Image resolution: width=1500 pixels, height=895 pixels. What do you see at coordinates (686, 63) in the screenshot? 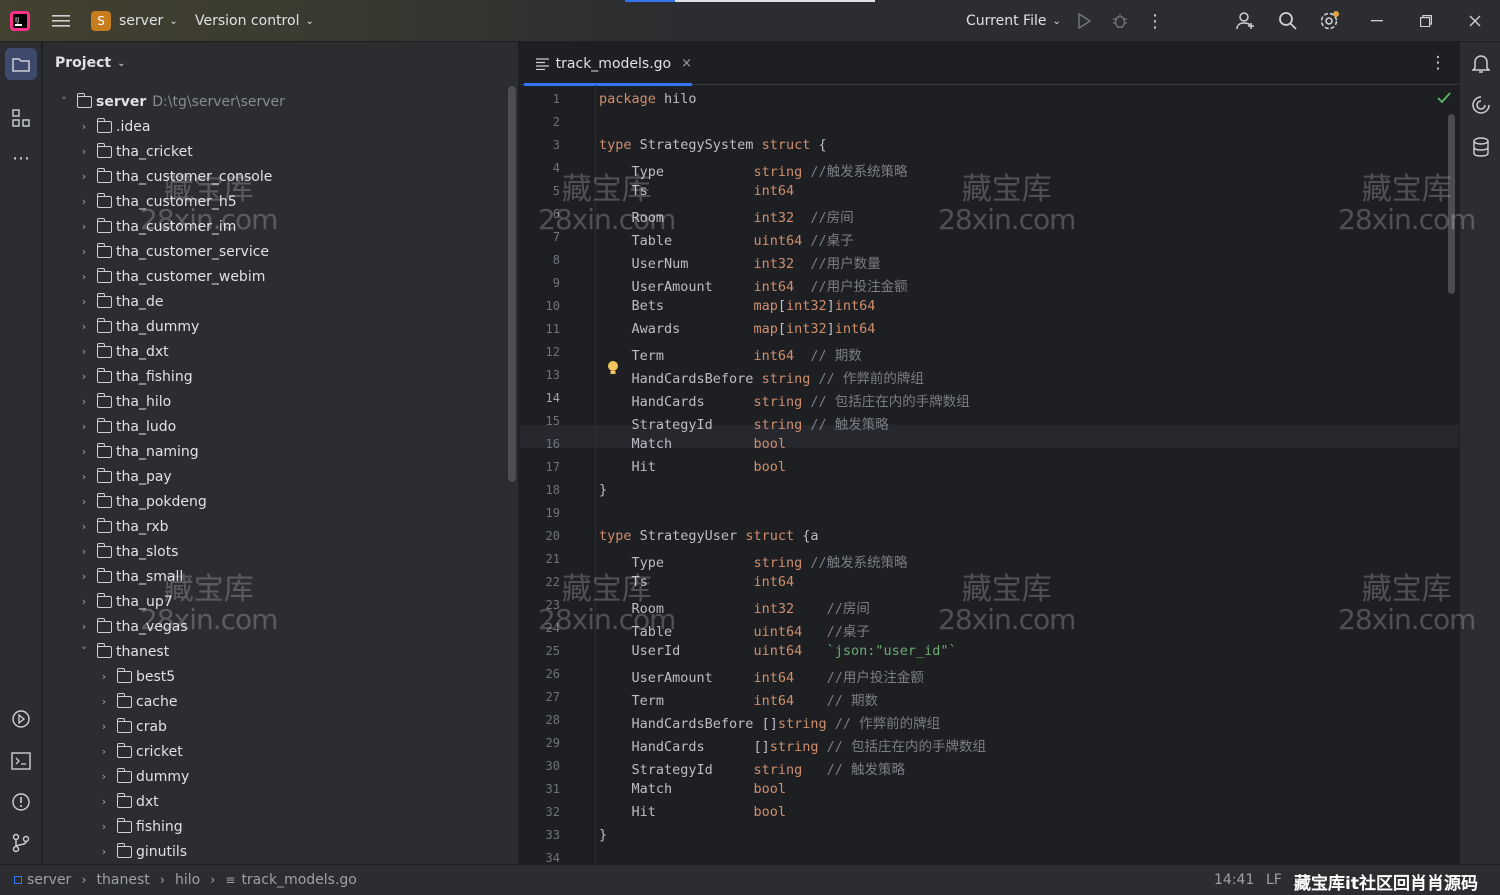
I see `tab-close-icon: ×` at bounding box center [686, 63].